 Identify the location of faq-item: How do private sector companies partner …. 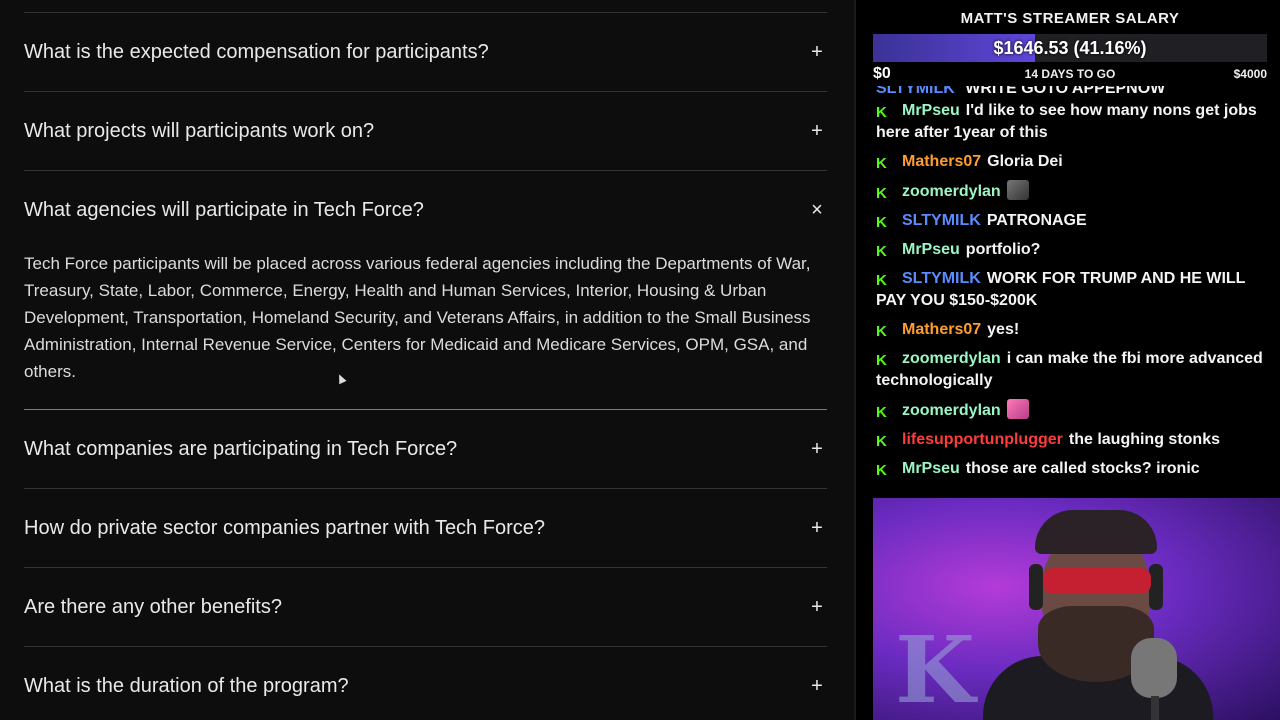
(425, 528).